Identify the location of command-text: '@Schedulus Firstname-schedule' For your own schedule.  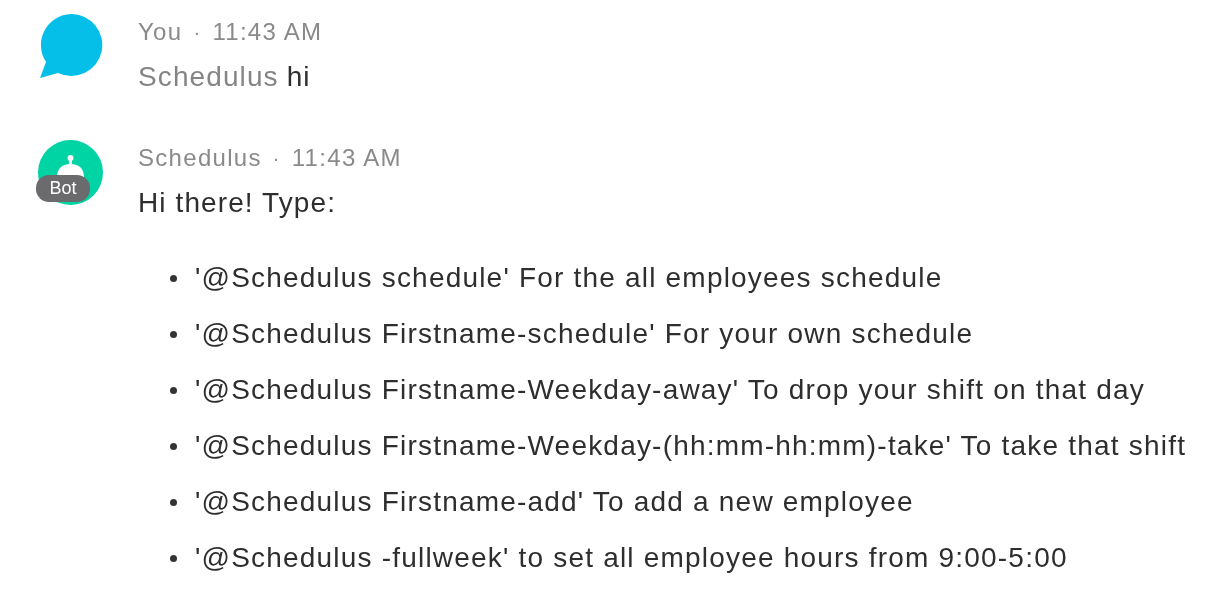
(584, 334).